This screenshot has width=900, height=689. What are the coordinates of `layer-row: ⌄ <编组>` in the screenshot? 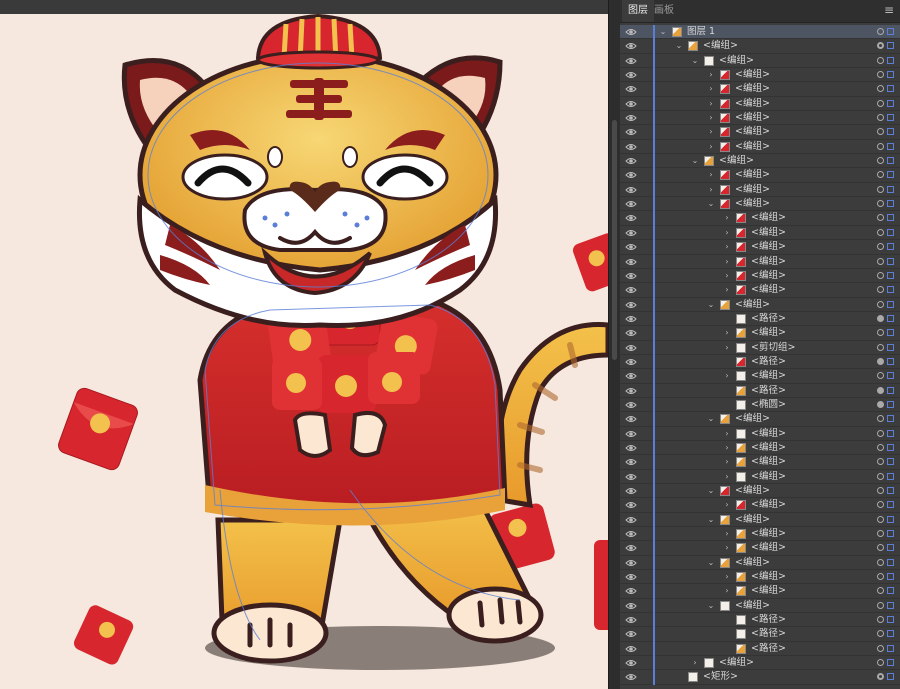 It's located at (760, 520).